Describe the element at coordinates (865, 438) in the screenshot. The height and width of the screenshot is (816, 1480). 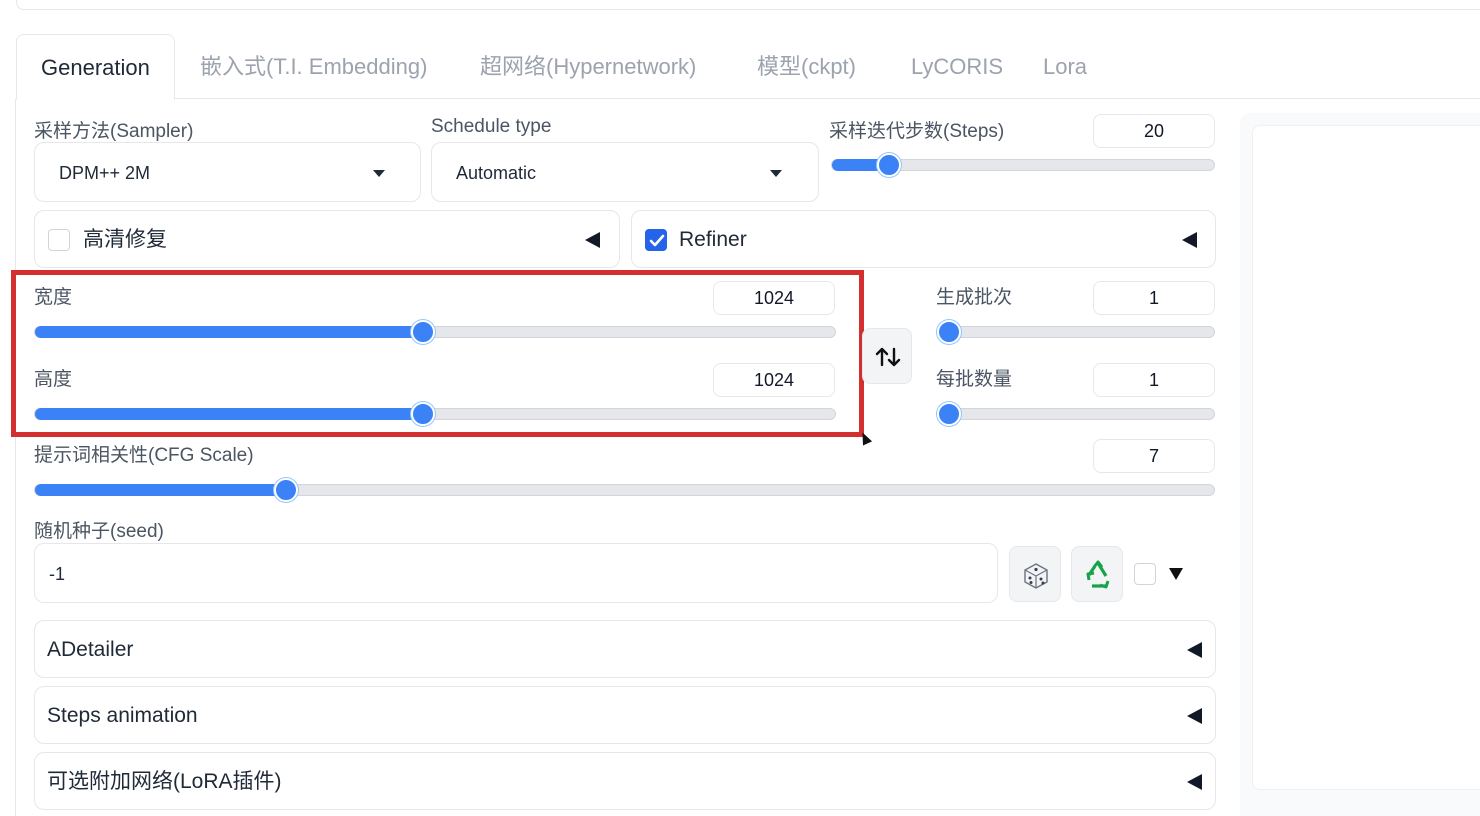
I see `mouse-cursor-icon` at that location.